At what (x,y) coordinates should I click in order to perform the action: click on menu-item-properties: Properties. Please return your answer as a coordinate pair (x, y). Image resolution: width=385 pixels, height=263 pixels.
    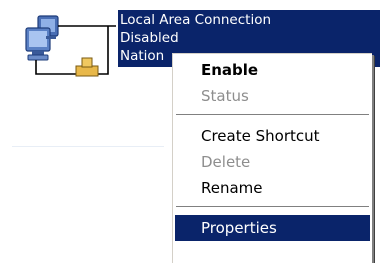
    Looking at the image, I should click on (272, 228).